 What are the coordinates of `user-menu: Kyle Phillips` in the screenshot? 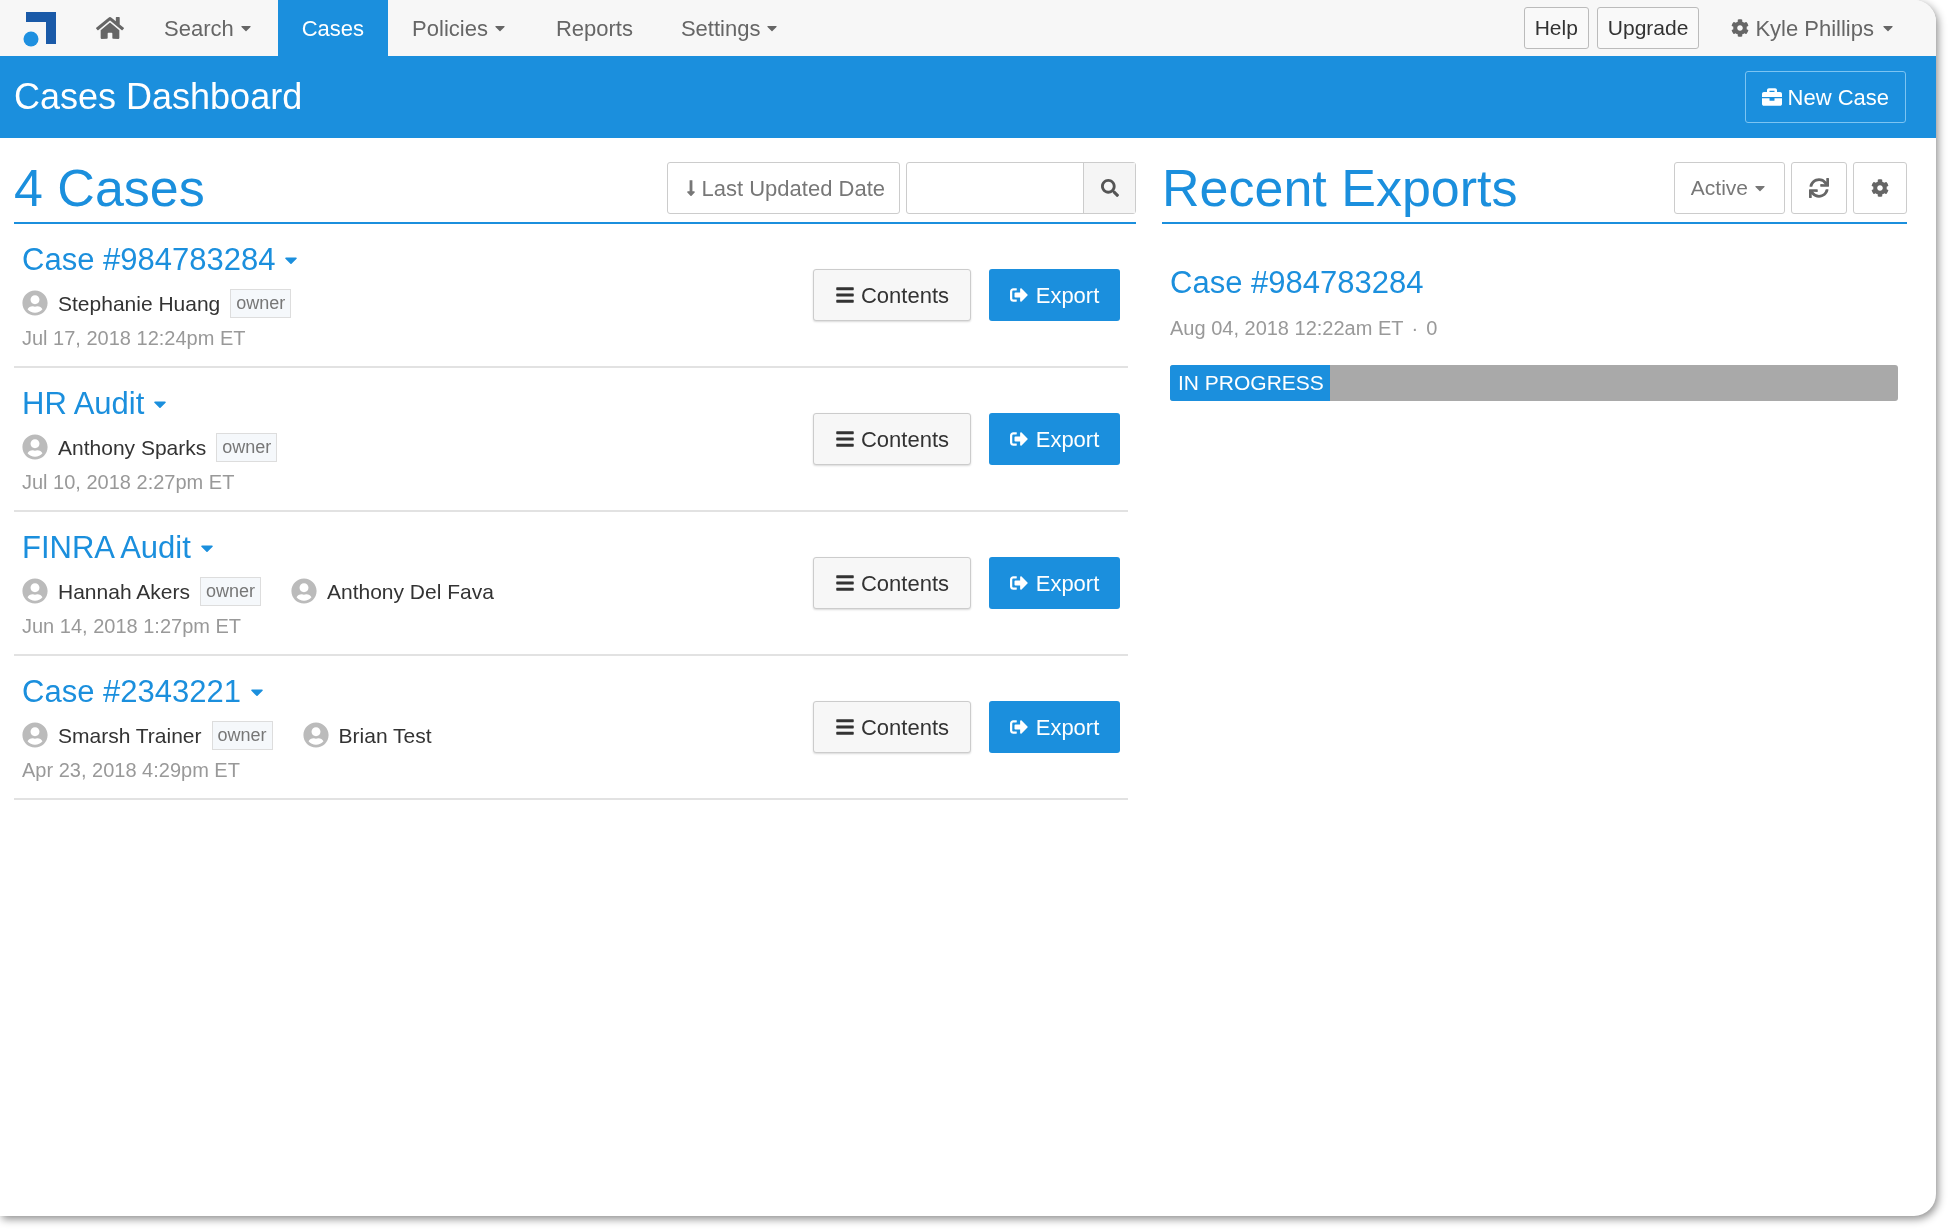 It's located at (1813, 28).